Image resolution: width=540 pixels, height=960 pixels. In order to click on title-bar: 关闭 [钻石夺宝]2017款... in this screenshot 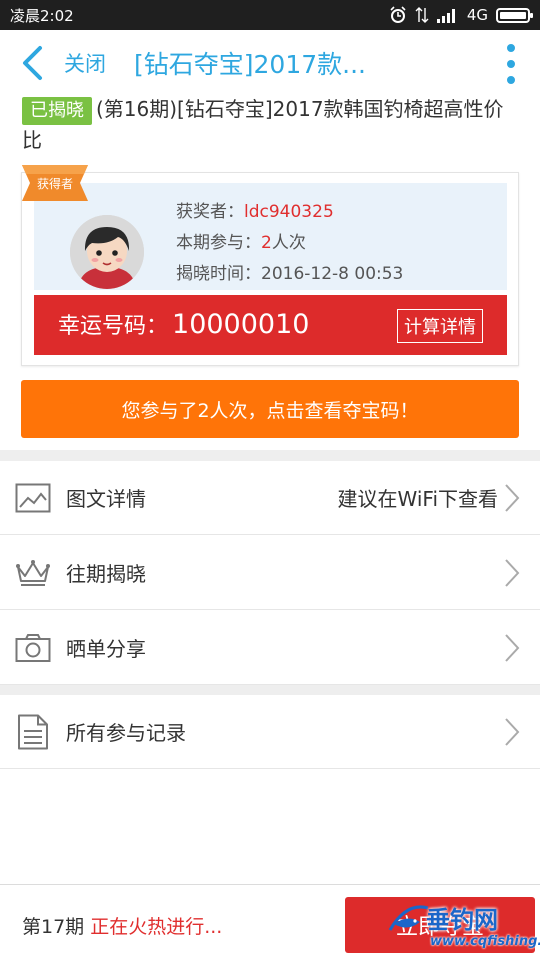, I will do `click(270, 63)`.